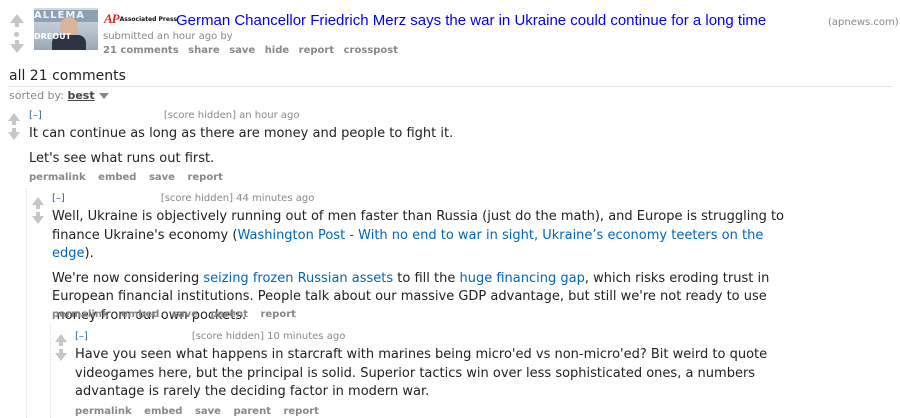  What do you see at coordinates (141, 50) in the screenshot?
I see `comments-count-link: 21 comments` at bounding box center [141, 50].